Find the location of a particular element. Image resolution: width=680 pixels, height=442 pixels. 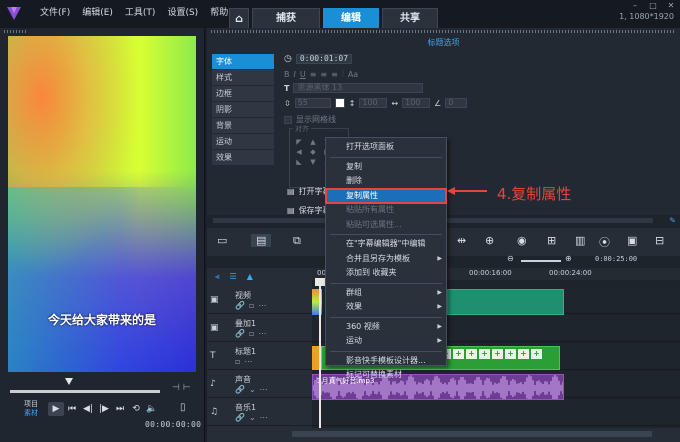

split-icon: ⇹ is located at coordinates (461, 240).